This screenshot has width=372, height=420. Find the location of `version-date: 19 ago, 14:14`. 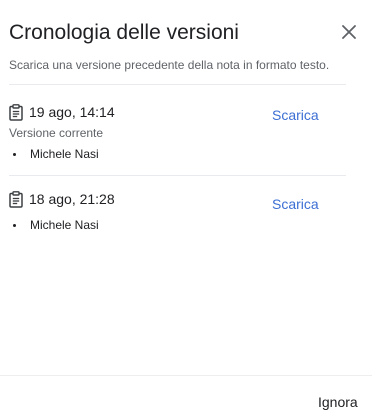

version-date: 19 ago, 14:14 is located at coordinates (72, 112).